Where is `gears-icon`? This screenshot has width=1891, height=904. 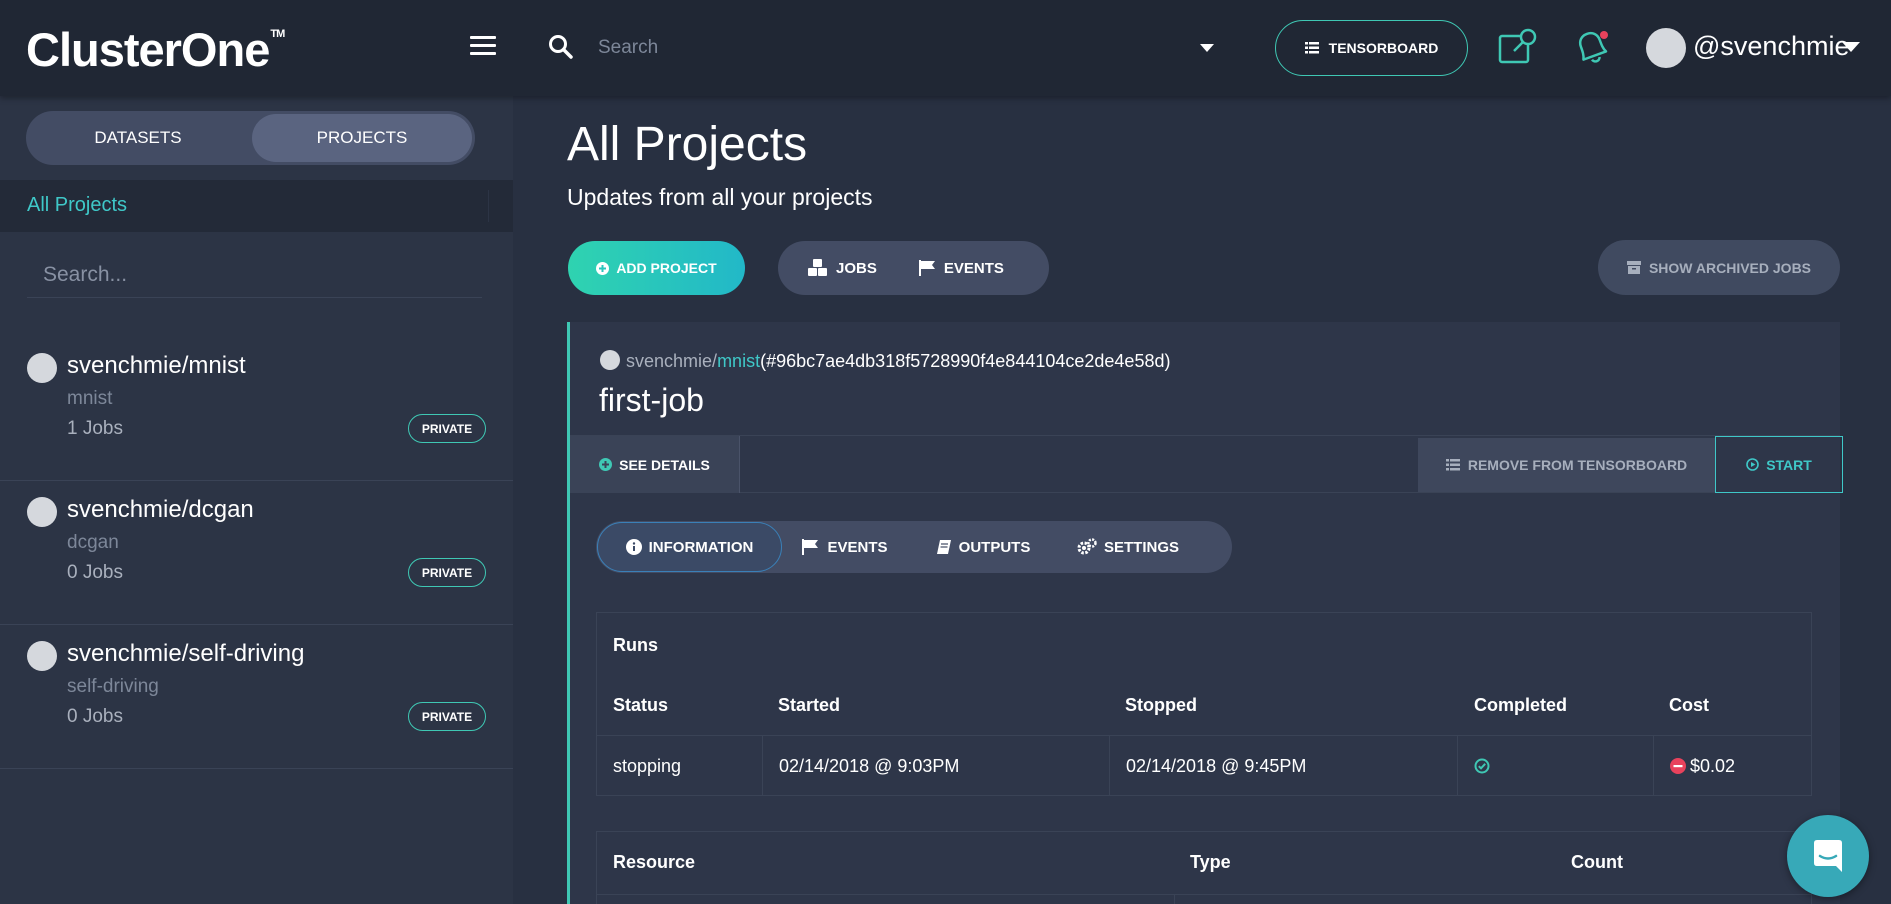 gears-icon is located at coordinates (1087, 546).